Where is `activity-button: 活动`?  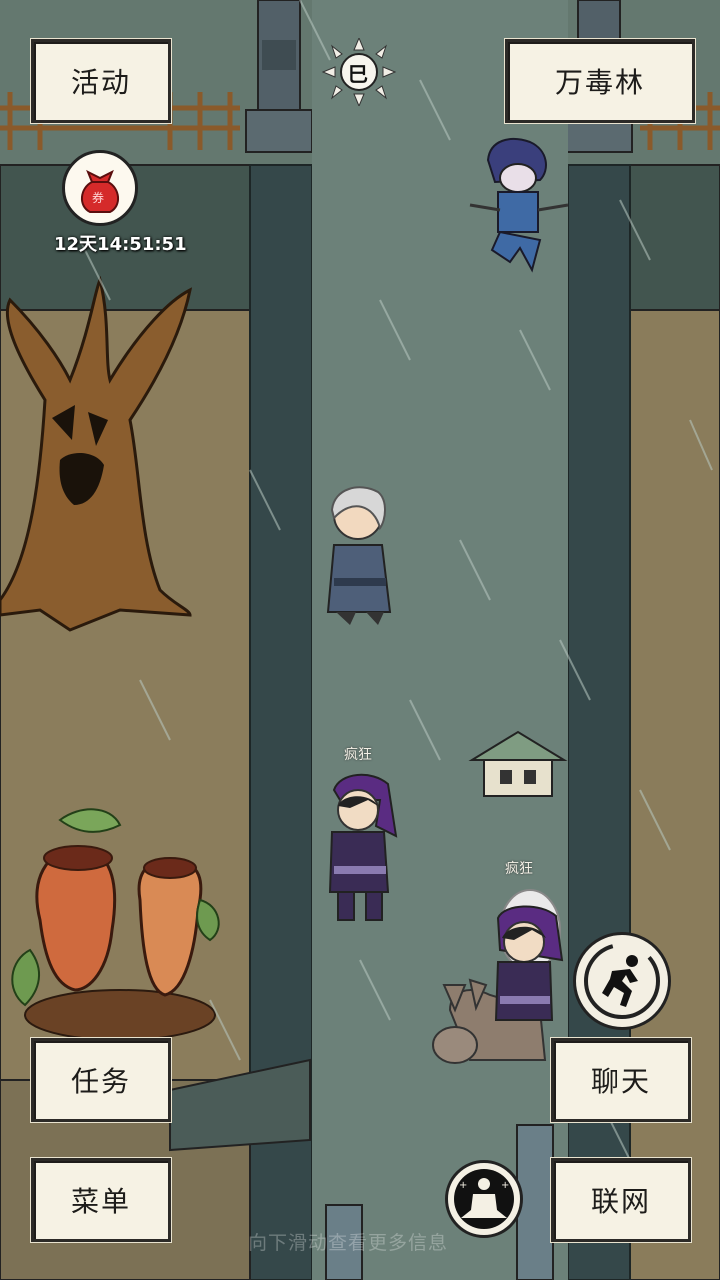 activity-button: 活动 is located at coordinates (101, 81).